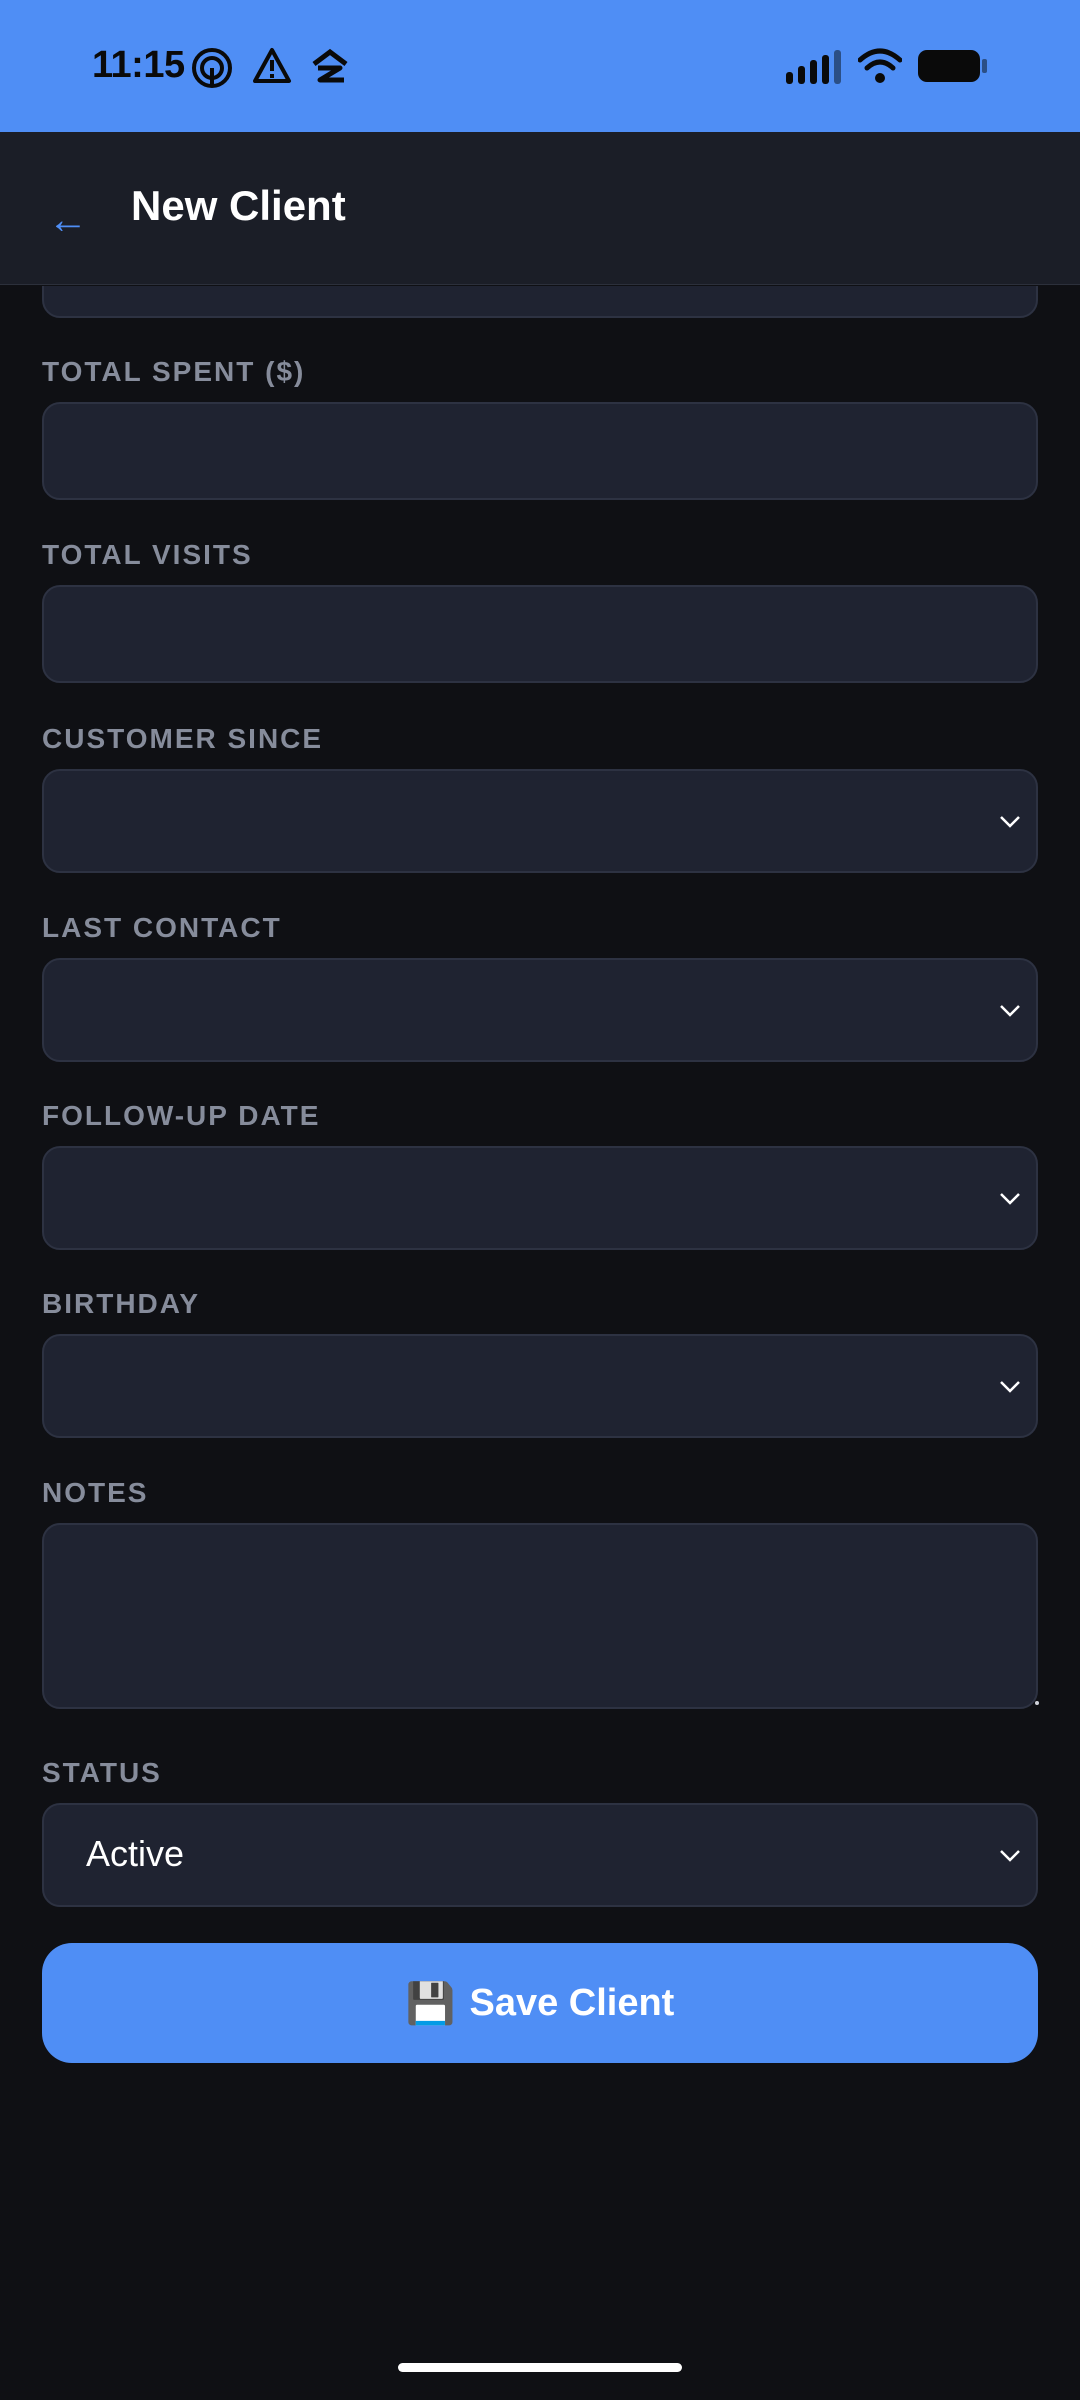  Describe the element at coordinates (540, 451) in the screenshot. I see `total-spent-input` at that location.